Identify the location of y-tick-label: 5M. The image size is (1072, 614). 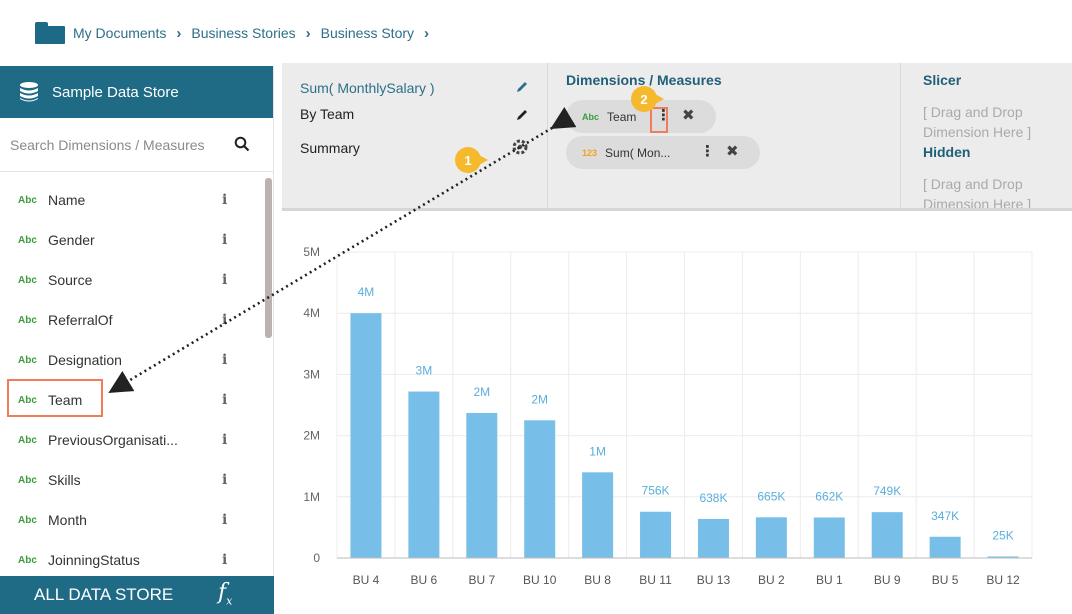
(311, 252).